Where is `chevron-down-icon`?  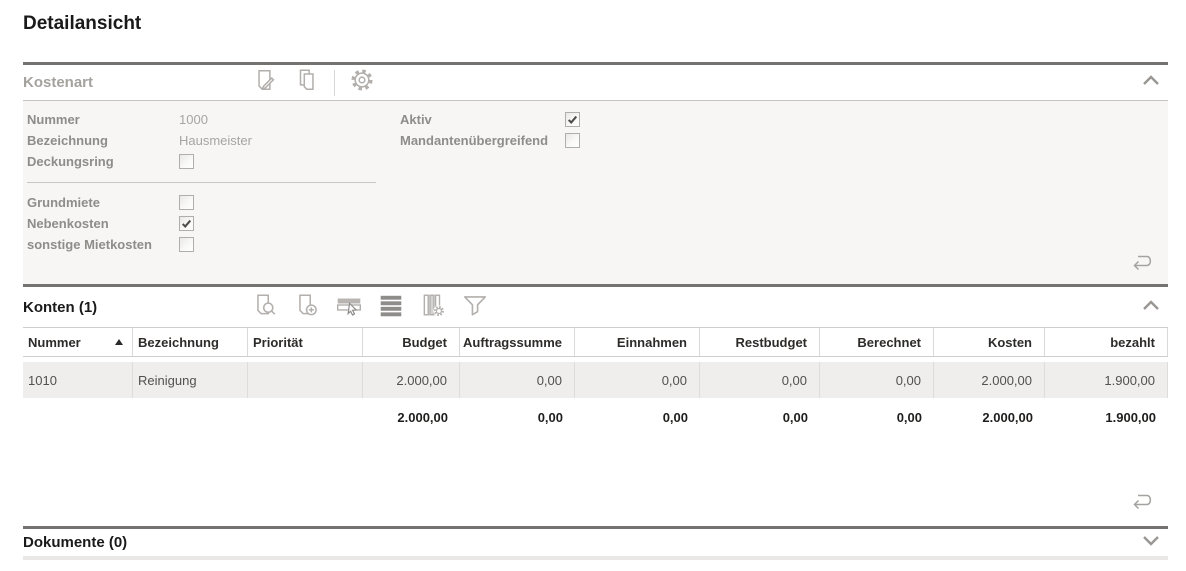 chevron-down-icon is located at coordinates (1151, 542).